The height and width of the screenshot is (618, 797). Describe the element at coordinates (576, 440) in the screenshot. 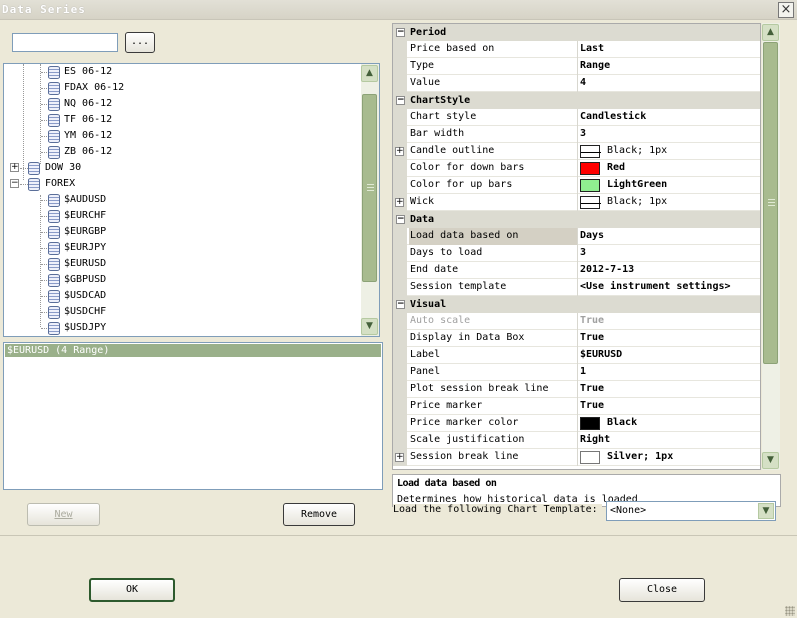

I see `property-scale-justification: Scale justification Right` at that location.